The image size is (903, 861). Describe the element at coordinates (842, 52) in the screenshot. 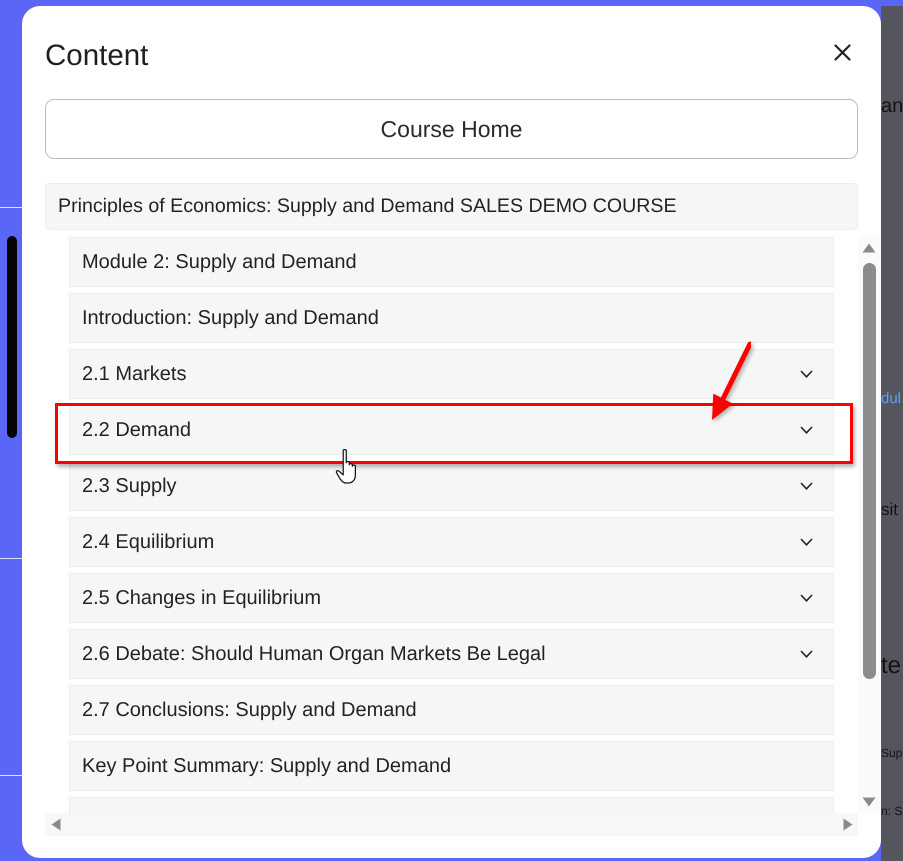

I see `close-icon` at that location.